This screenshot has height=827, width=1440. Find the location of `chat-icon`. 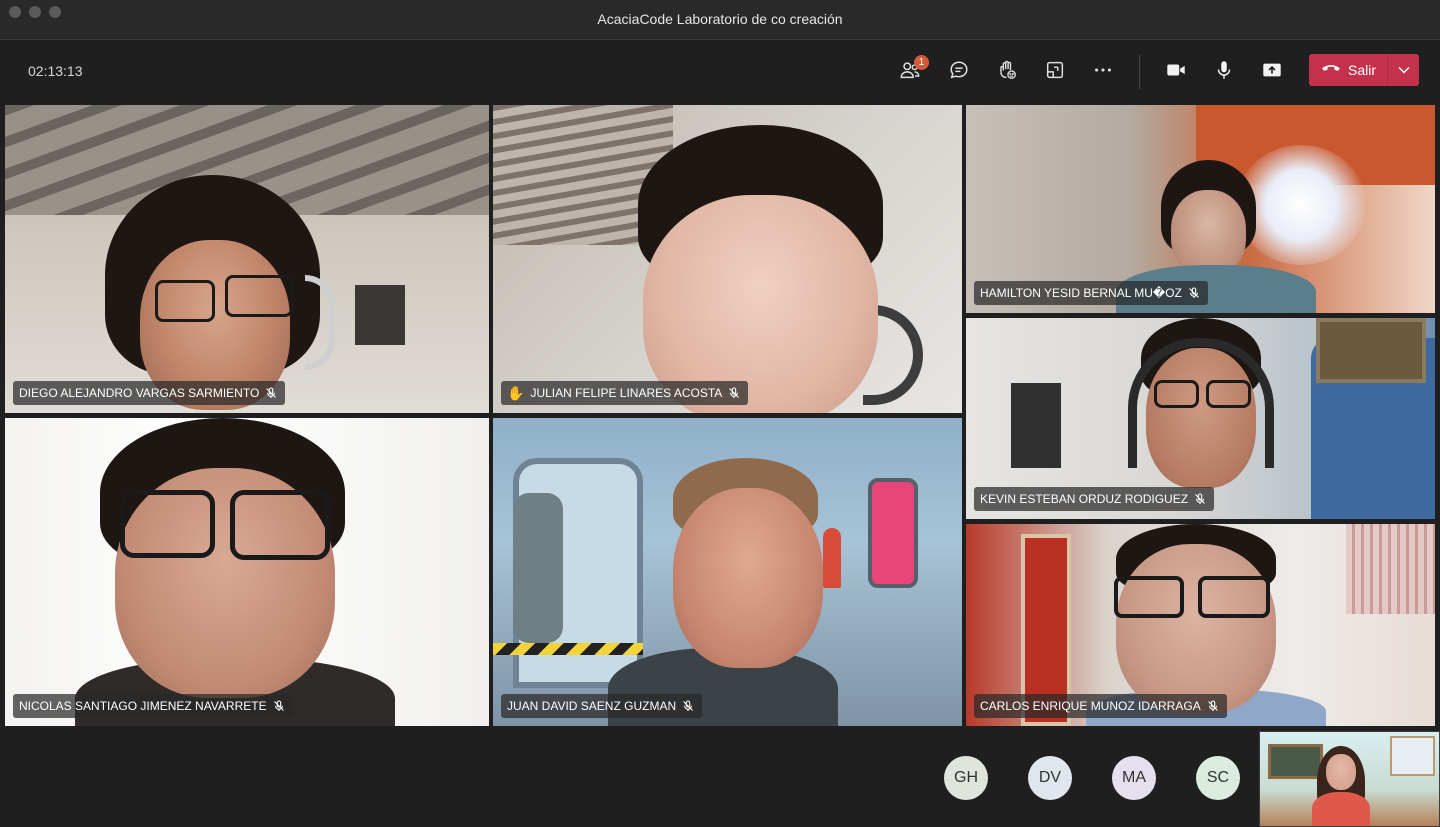

chat-icon is located at coordinates (959, 72).